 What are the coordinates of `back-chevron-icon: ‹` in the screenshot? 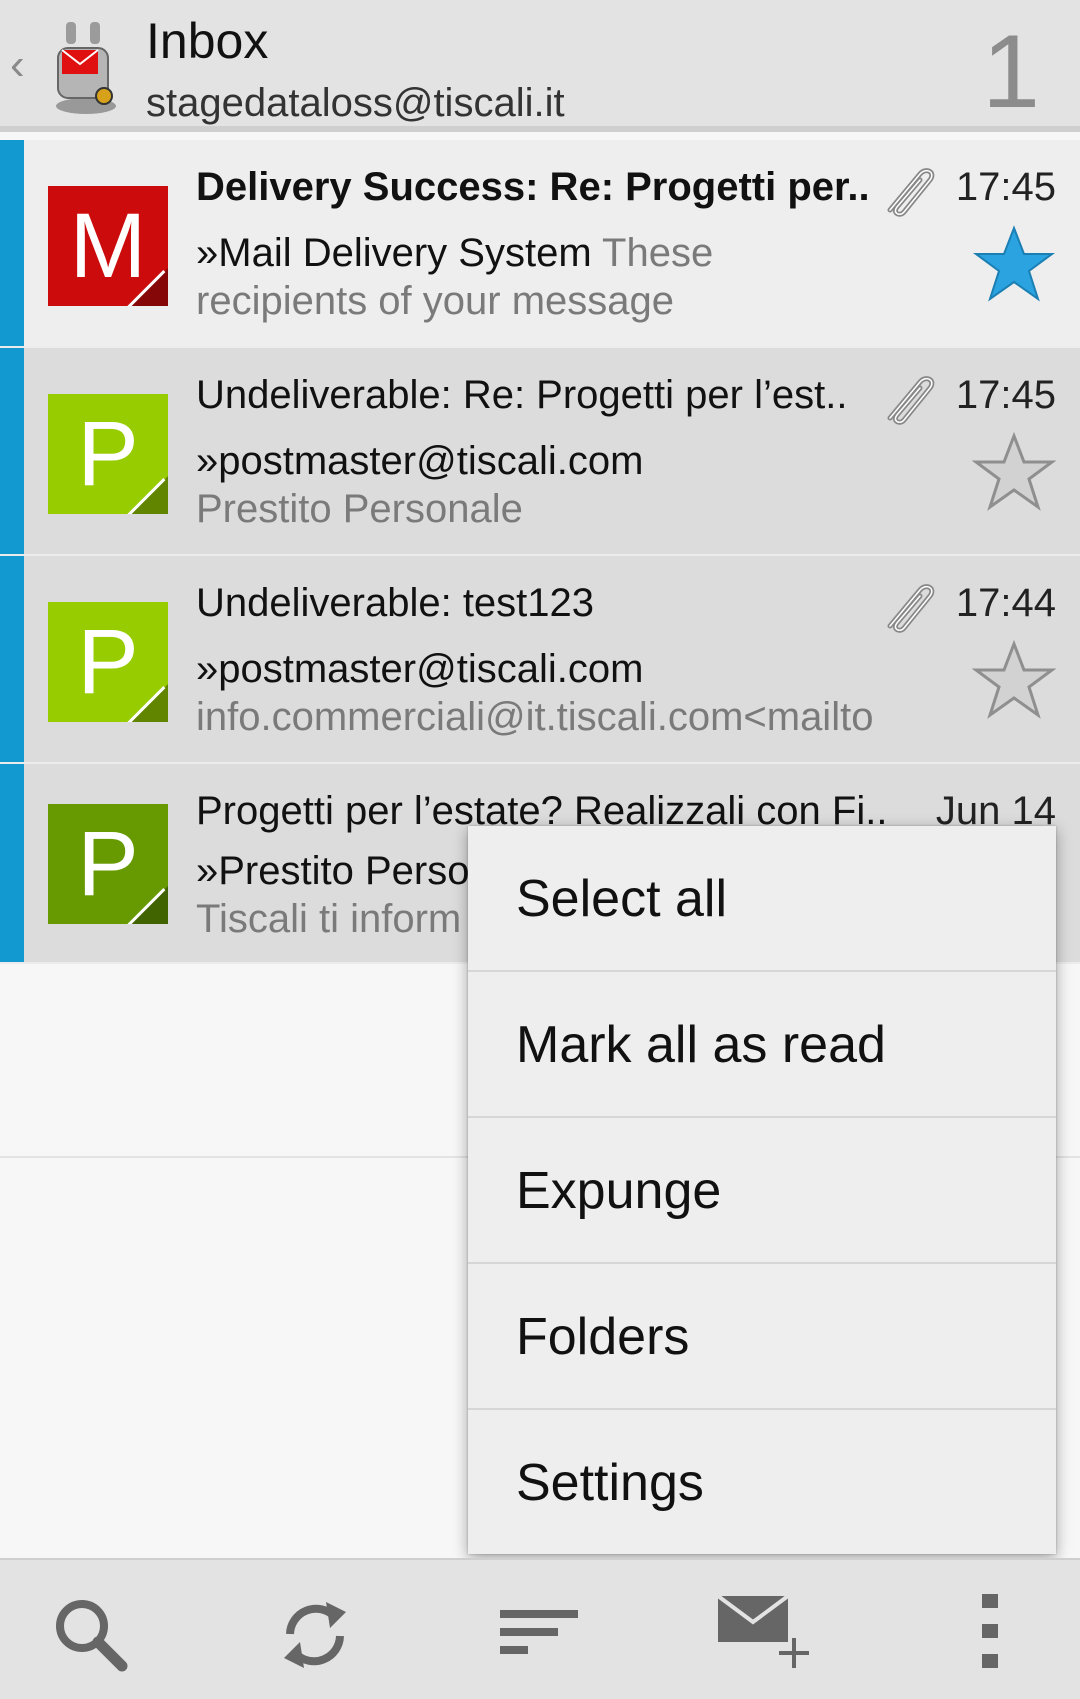 It's located at (25, 65).